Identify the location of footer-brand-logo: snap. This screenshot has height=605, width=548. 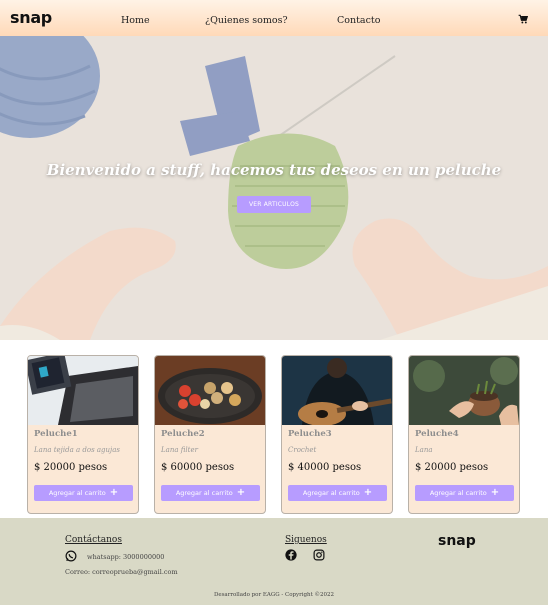
(457, 541).